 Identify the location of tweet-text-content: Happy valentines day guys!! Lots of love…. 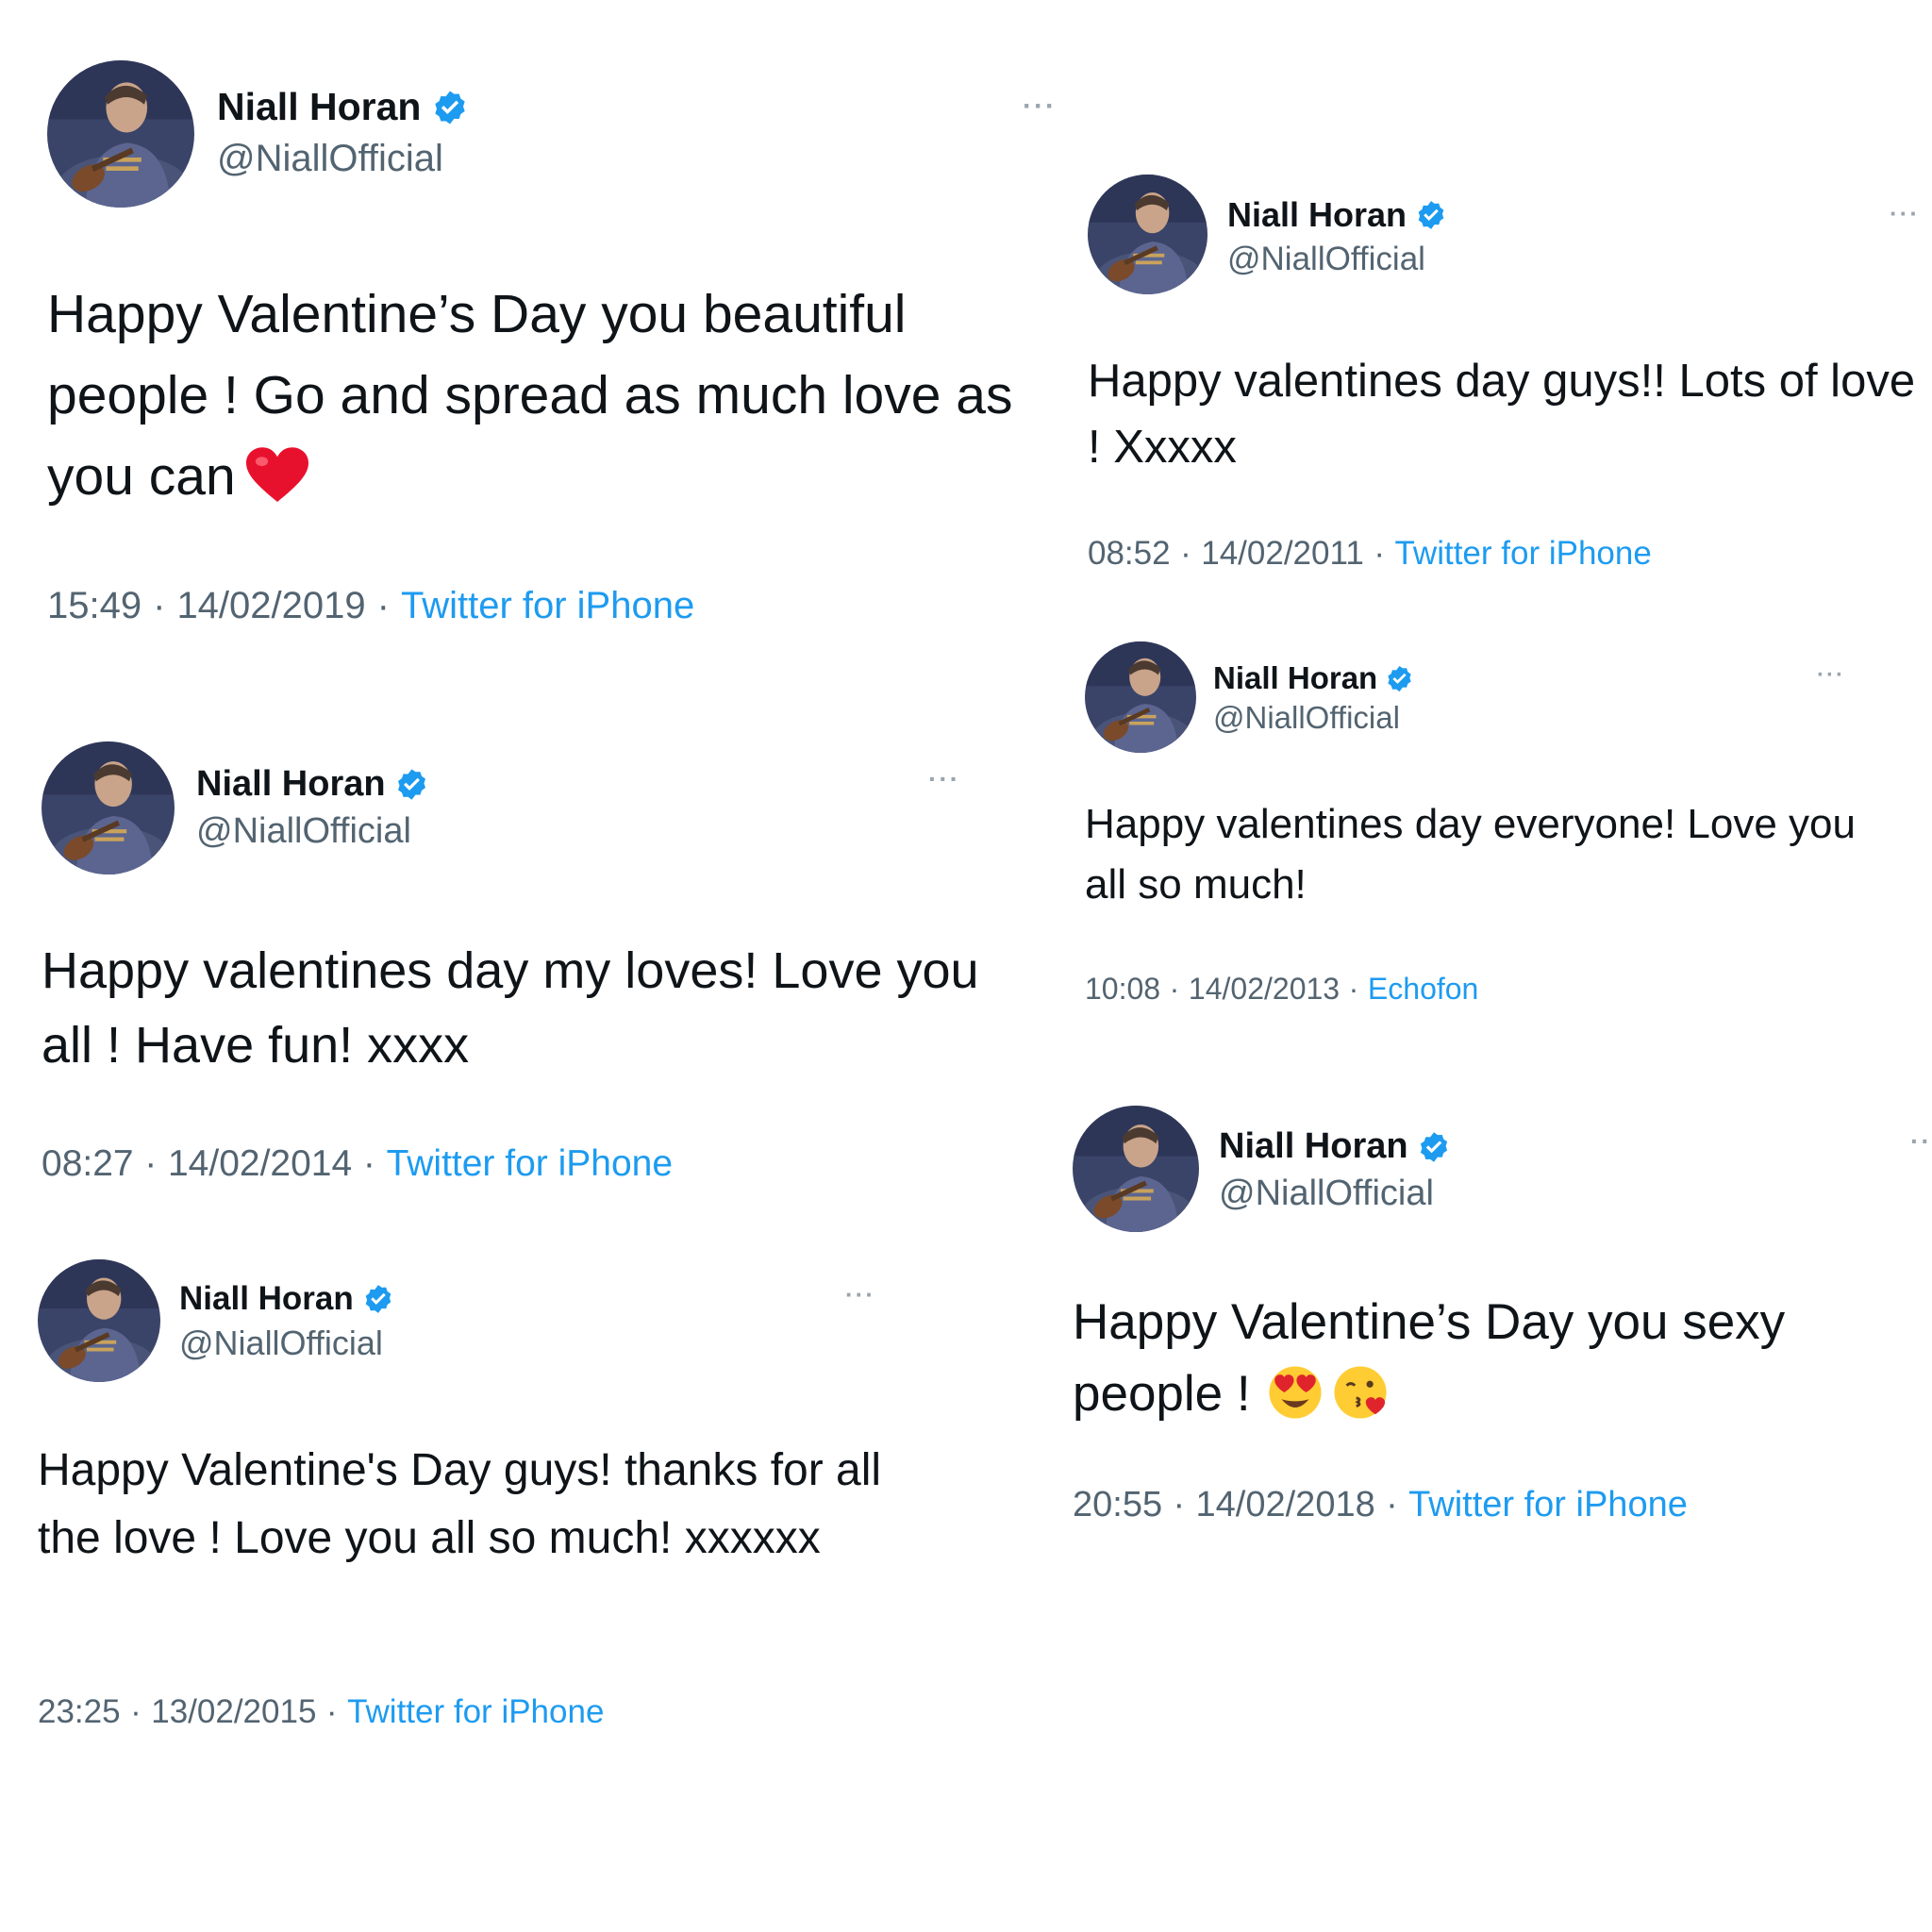
(1502, 415).